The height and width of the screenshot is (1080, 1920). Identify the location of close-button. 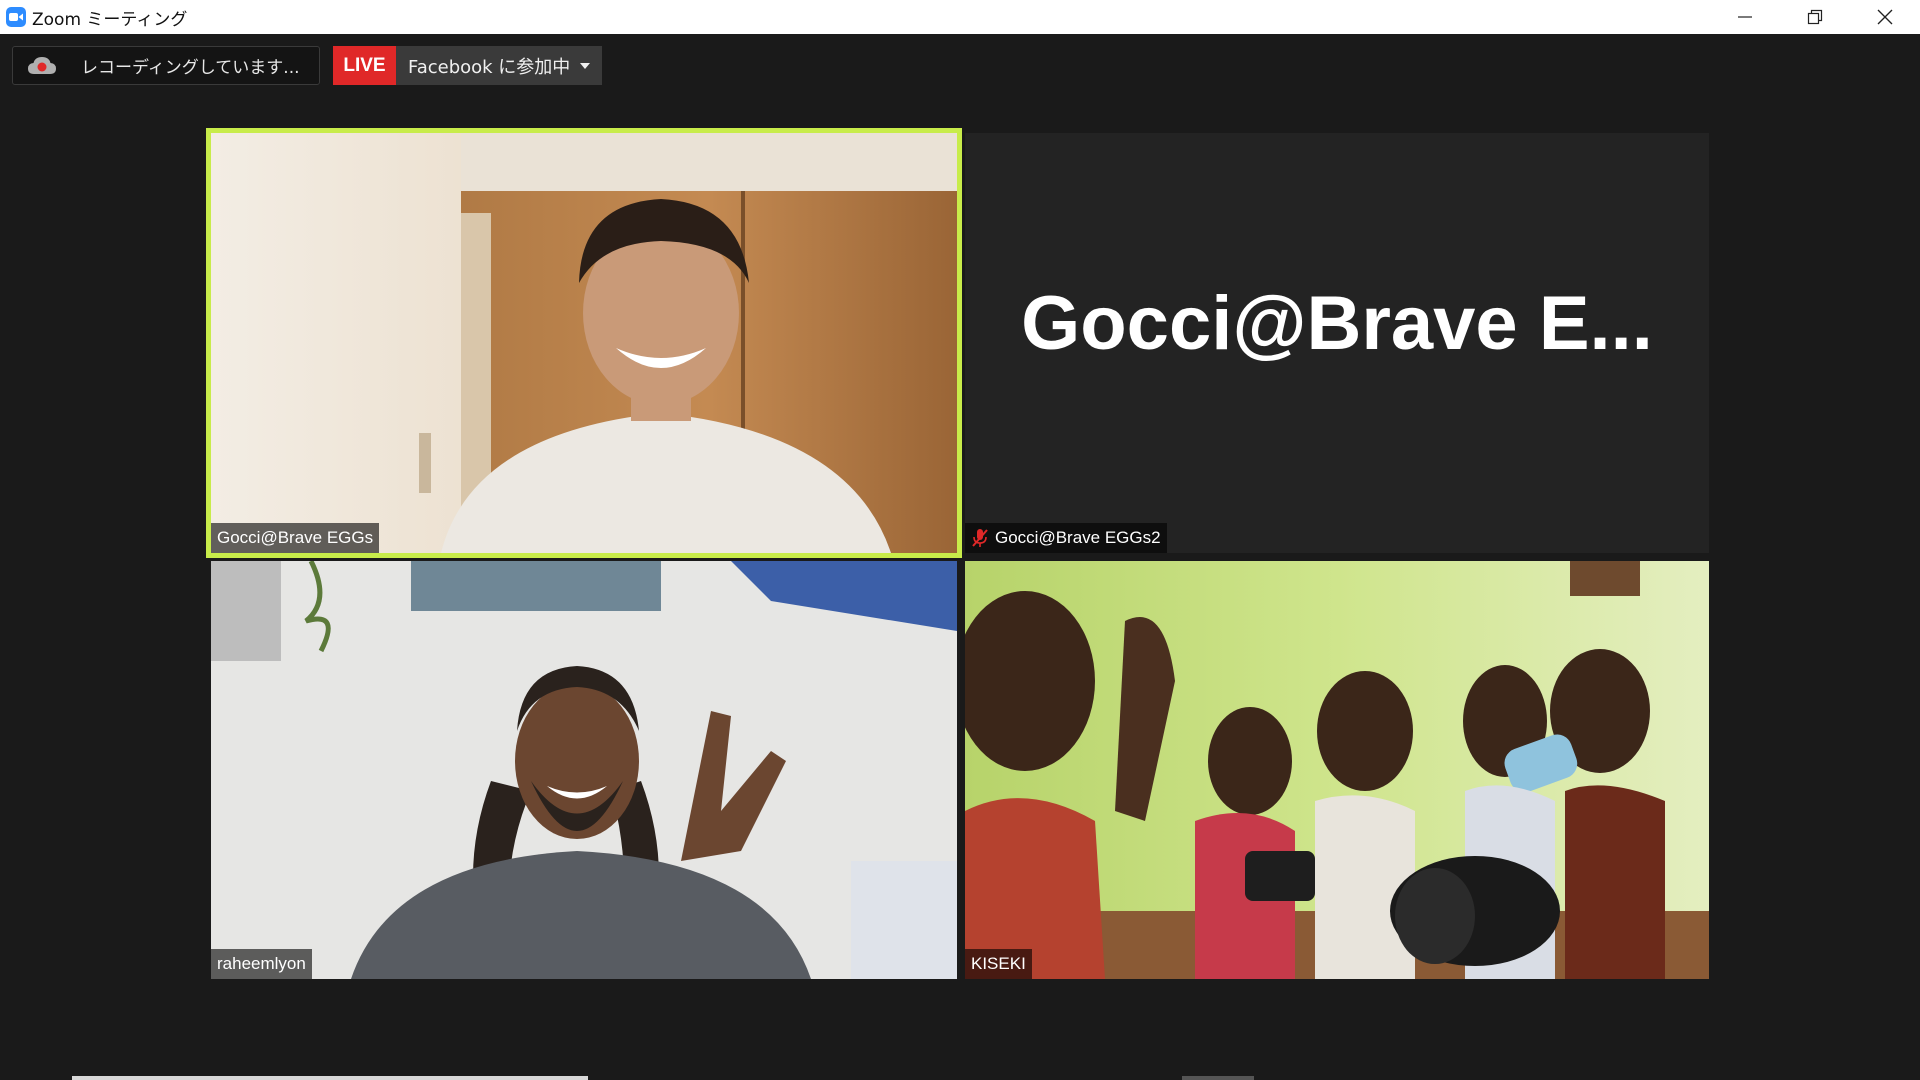
(1885, 17).